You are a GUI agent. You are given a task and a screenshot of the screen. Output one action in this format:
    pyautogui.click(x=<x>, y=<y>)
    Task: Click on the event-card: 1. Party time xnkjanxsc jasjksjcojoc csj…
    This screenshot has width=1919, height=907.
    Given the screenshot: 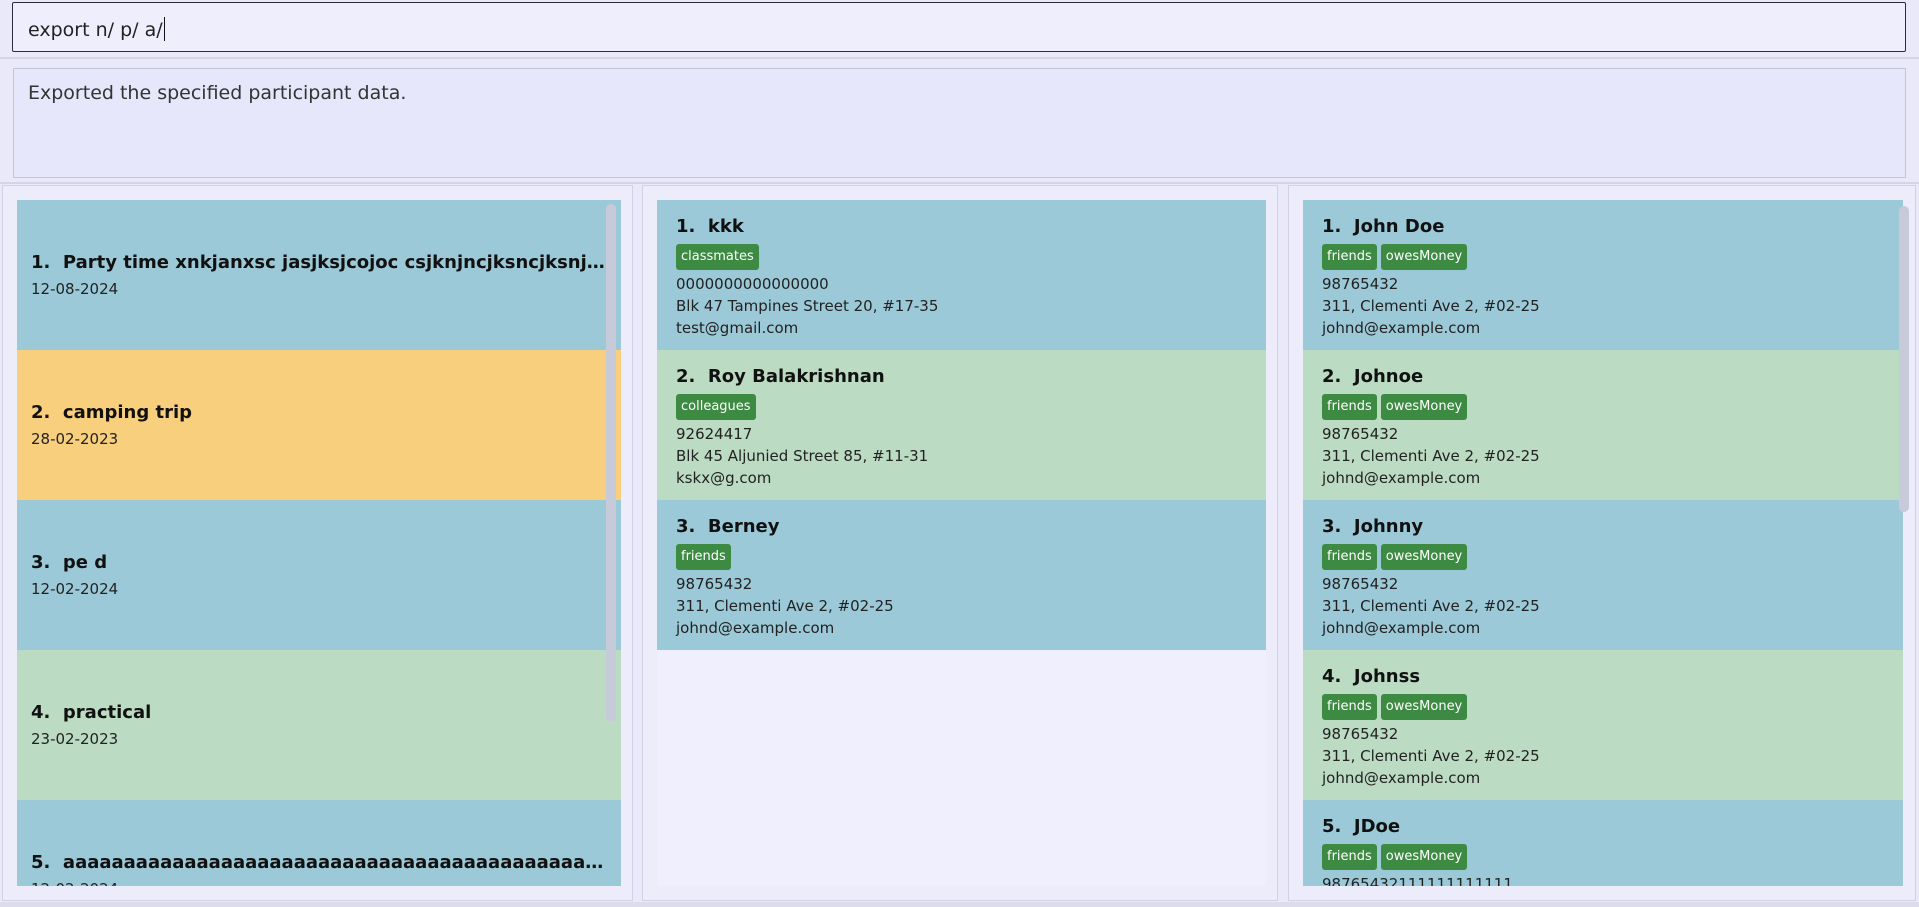 What is the action you would take?
    pyautogui.click(x=319, y=275)
    